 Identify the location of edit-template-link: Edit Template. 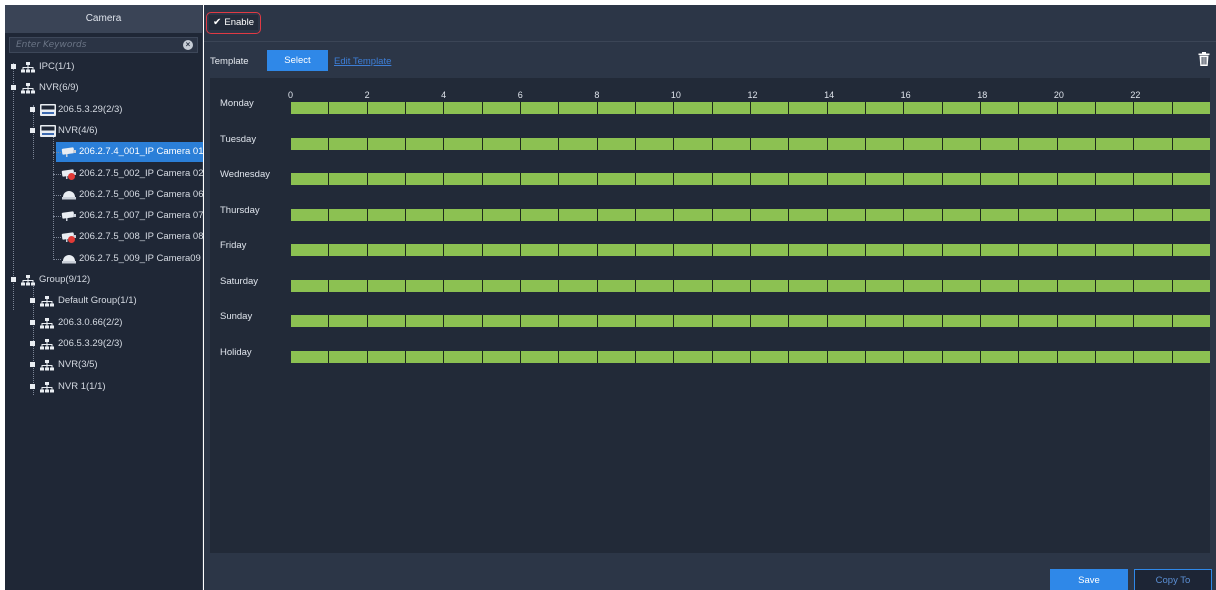
(362, 61).